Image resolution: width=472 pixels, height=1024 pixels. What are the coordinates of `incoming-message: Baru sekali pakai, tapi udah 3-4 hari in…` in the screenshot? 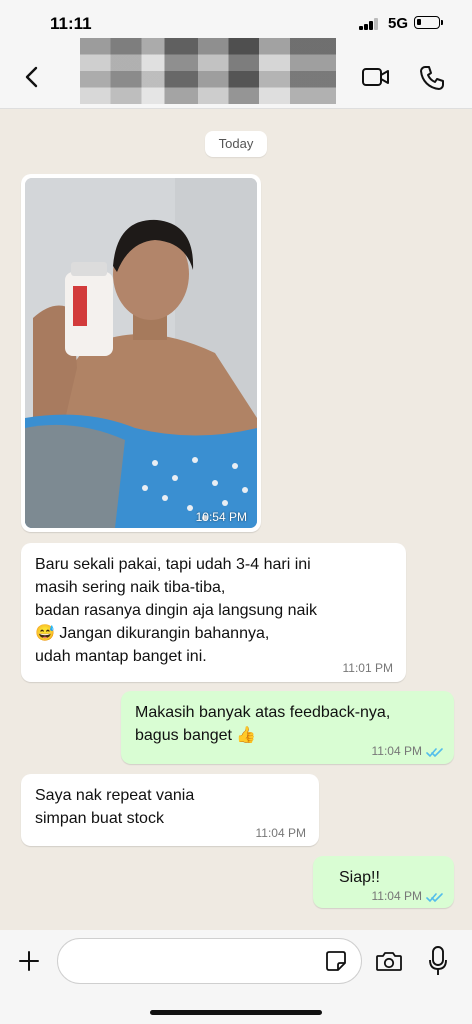 It's located at (213, 612).